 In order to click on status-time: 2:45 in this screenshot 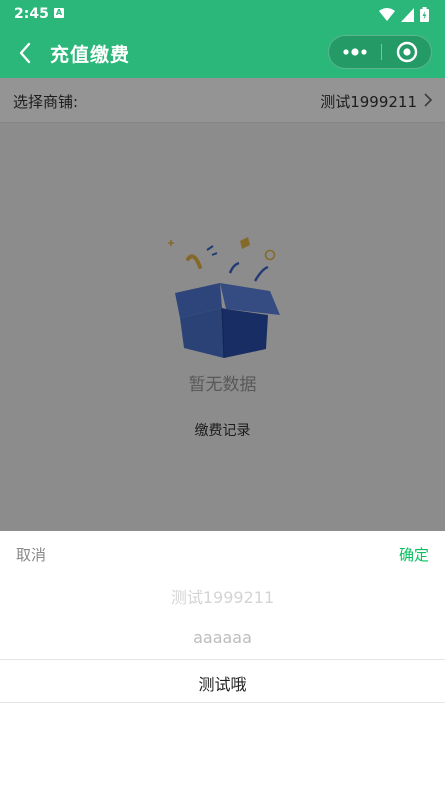, I will do `click(31, 14)`.